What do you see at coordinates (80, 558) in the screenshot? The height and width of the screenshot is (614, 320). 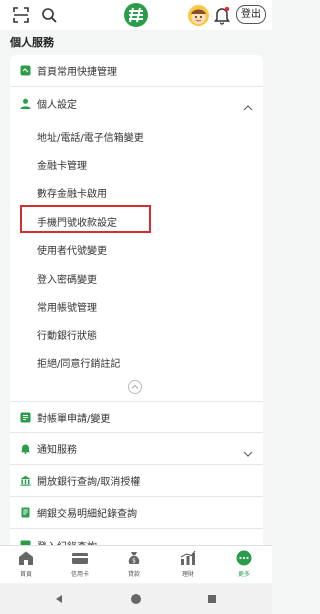 I see `credit-card-icon` at bounding box center [80, 558].